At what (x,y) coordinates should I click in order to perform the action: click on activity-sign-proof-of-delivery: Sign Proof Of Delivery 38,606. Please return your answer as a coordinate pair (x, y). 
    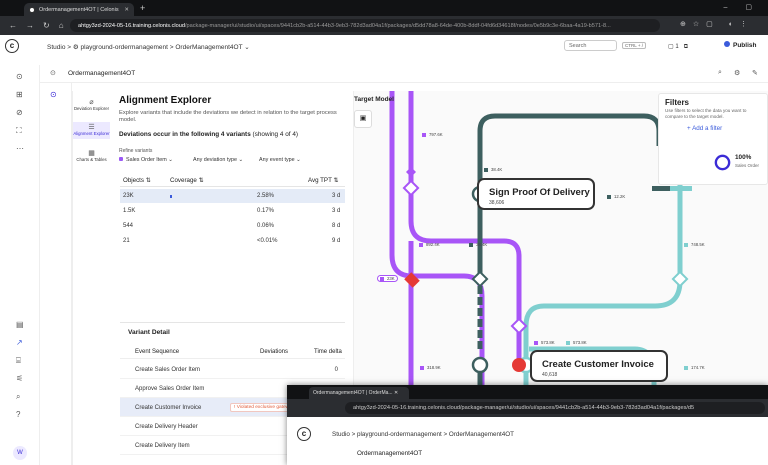
    Looking at the image, I should click on (536, 194).